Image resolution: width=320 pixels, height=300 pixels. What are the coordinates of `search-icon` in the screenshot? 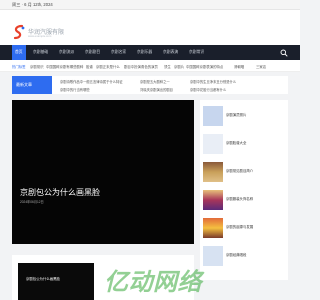 It's located at (284, 53).